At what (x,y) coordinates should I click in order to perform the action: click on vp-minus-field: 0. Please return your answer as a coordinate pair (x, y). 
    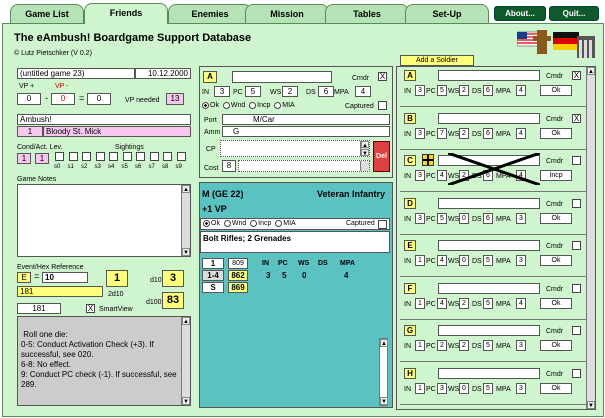
    Looking at the image, I should click on (63, 99).